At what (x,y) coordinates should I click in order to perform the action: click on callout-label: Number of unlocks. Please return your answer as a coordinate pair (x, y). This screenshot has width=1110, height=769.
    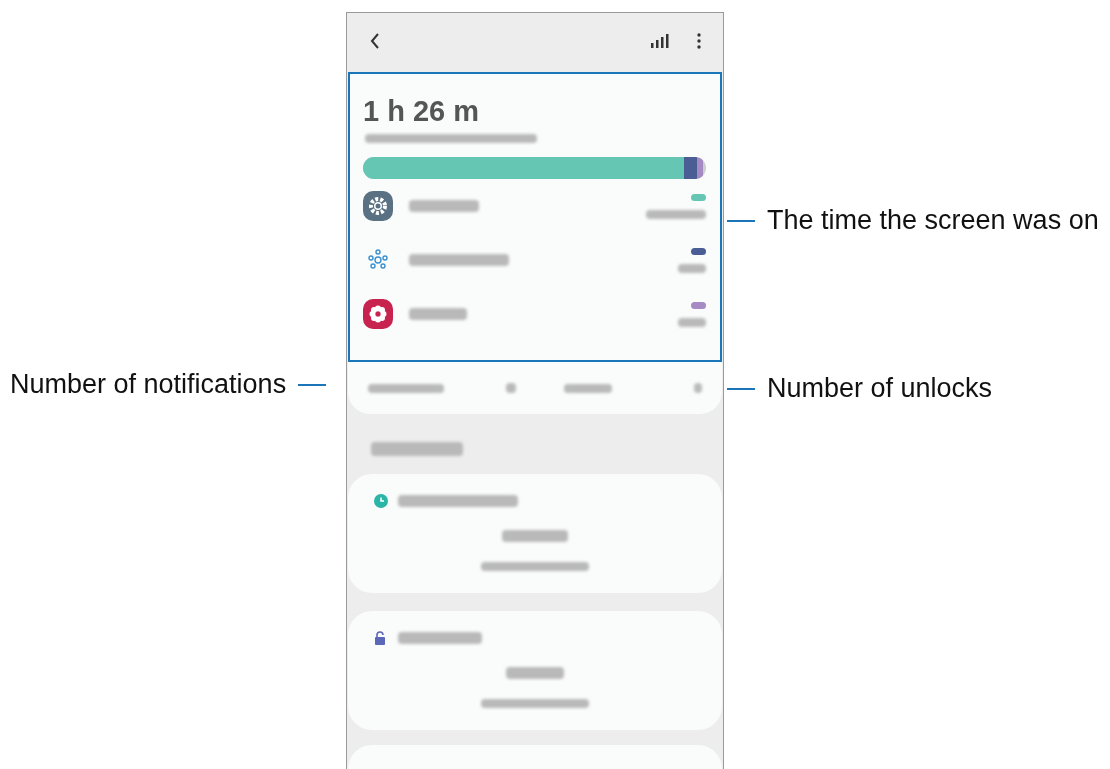
    Looking at the image, I should click on (880, 388).